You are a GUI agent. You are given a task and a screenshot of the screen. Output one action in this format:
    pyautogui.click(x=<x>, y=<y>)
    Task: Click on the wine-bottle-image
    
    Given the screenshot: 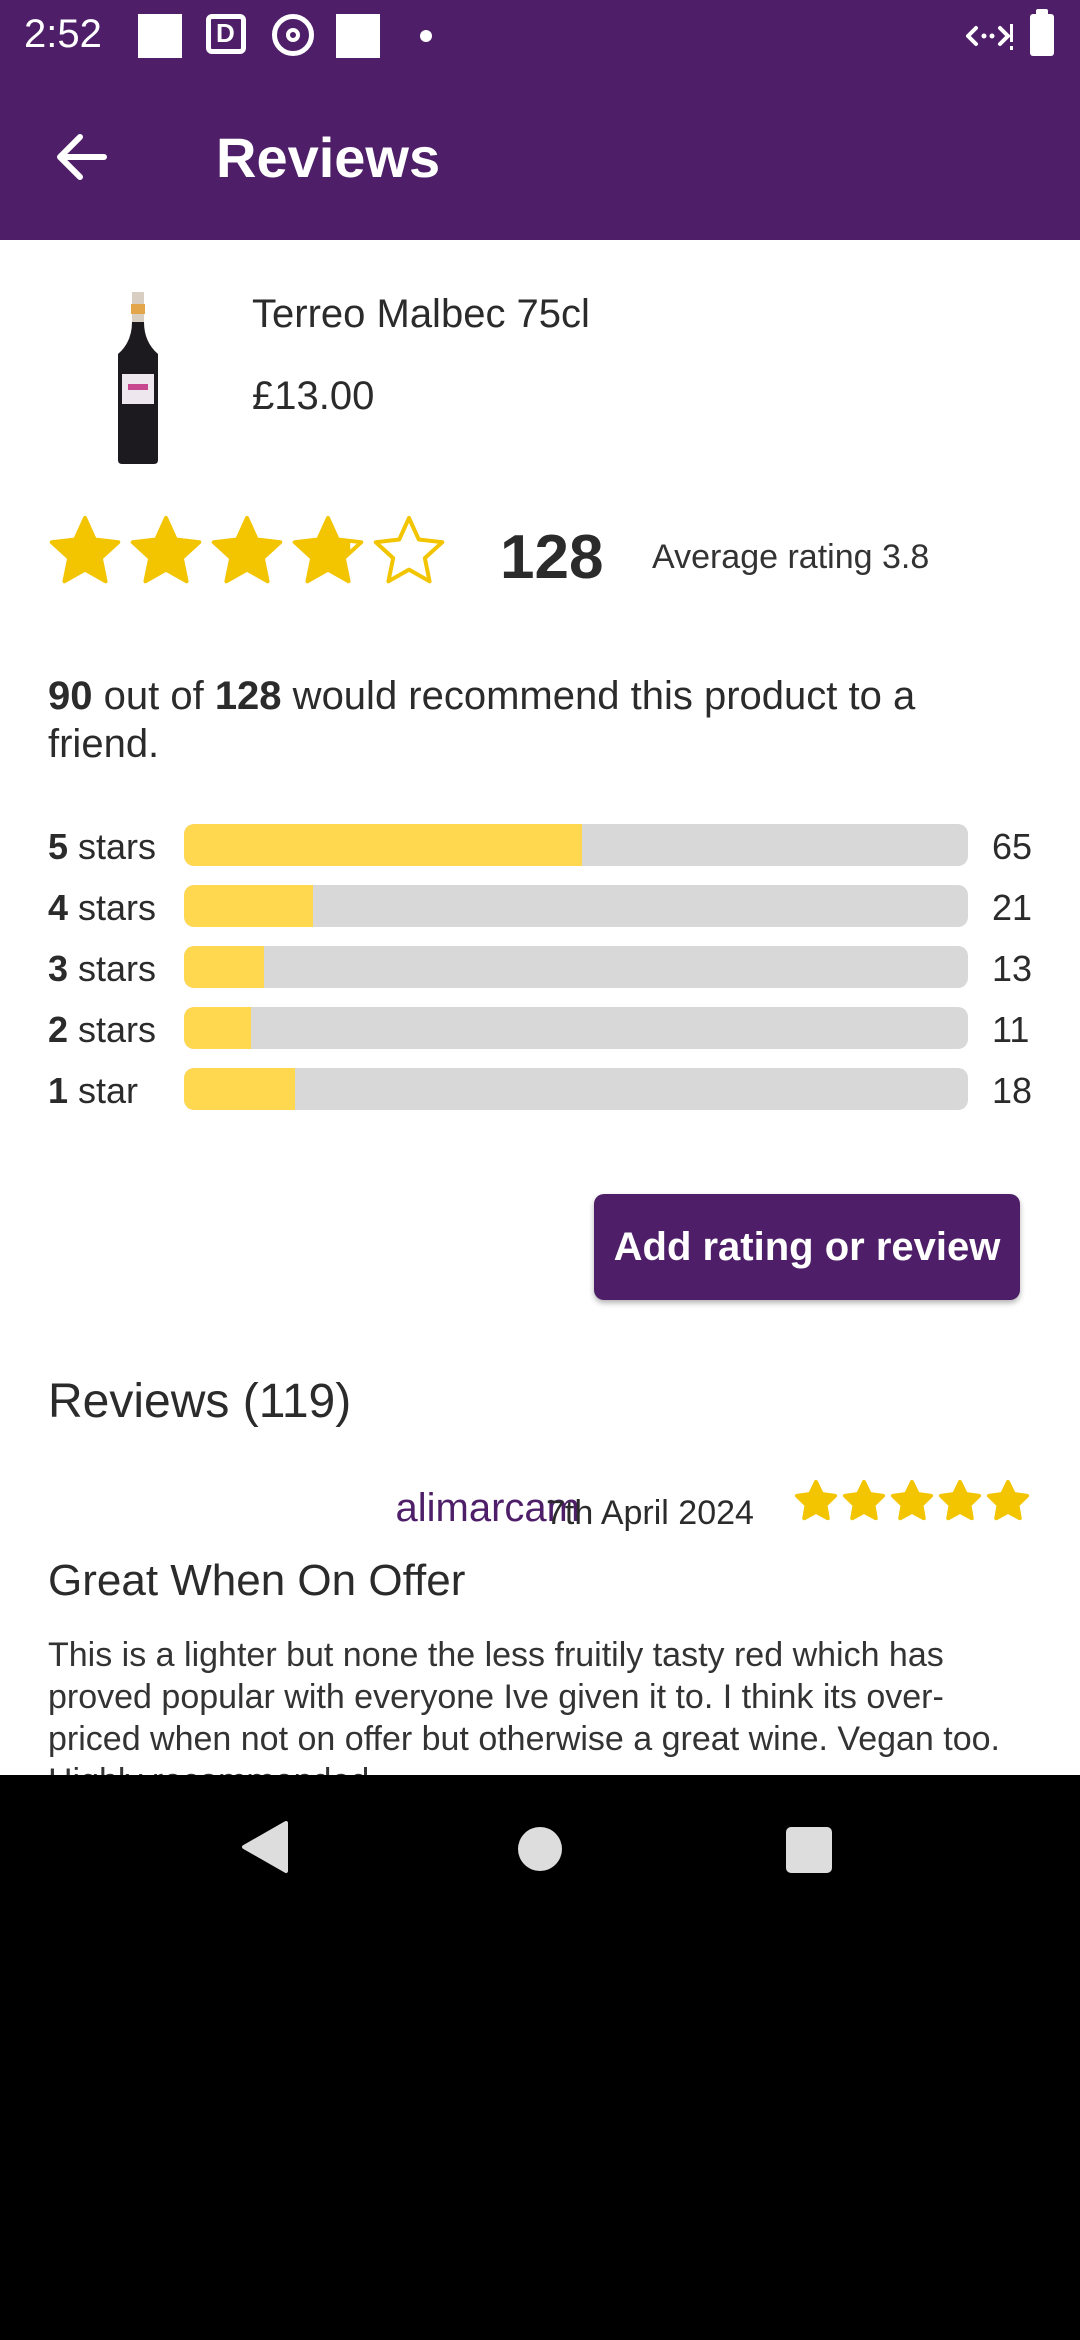 What is the action you would take?
    pyautogui.click(x=138, y=378)
    